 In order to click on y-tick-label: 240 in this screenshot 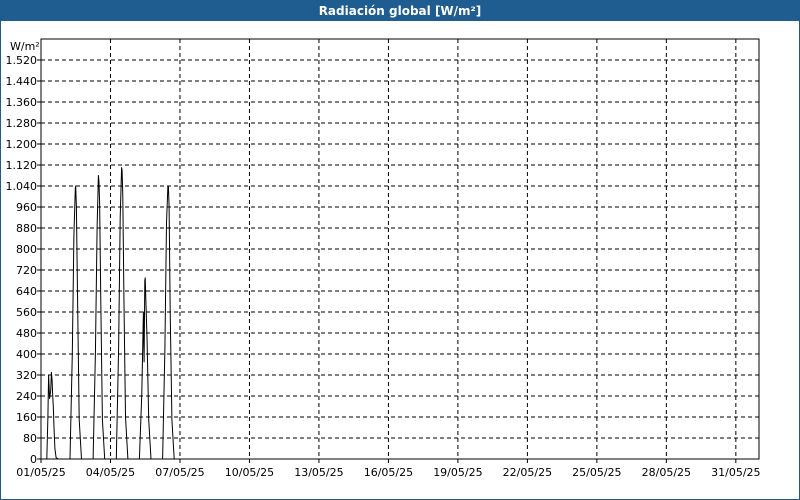, I will do `click(26, 396)`.